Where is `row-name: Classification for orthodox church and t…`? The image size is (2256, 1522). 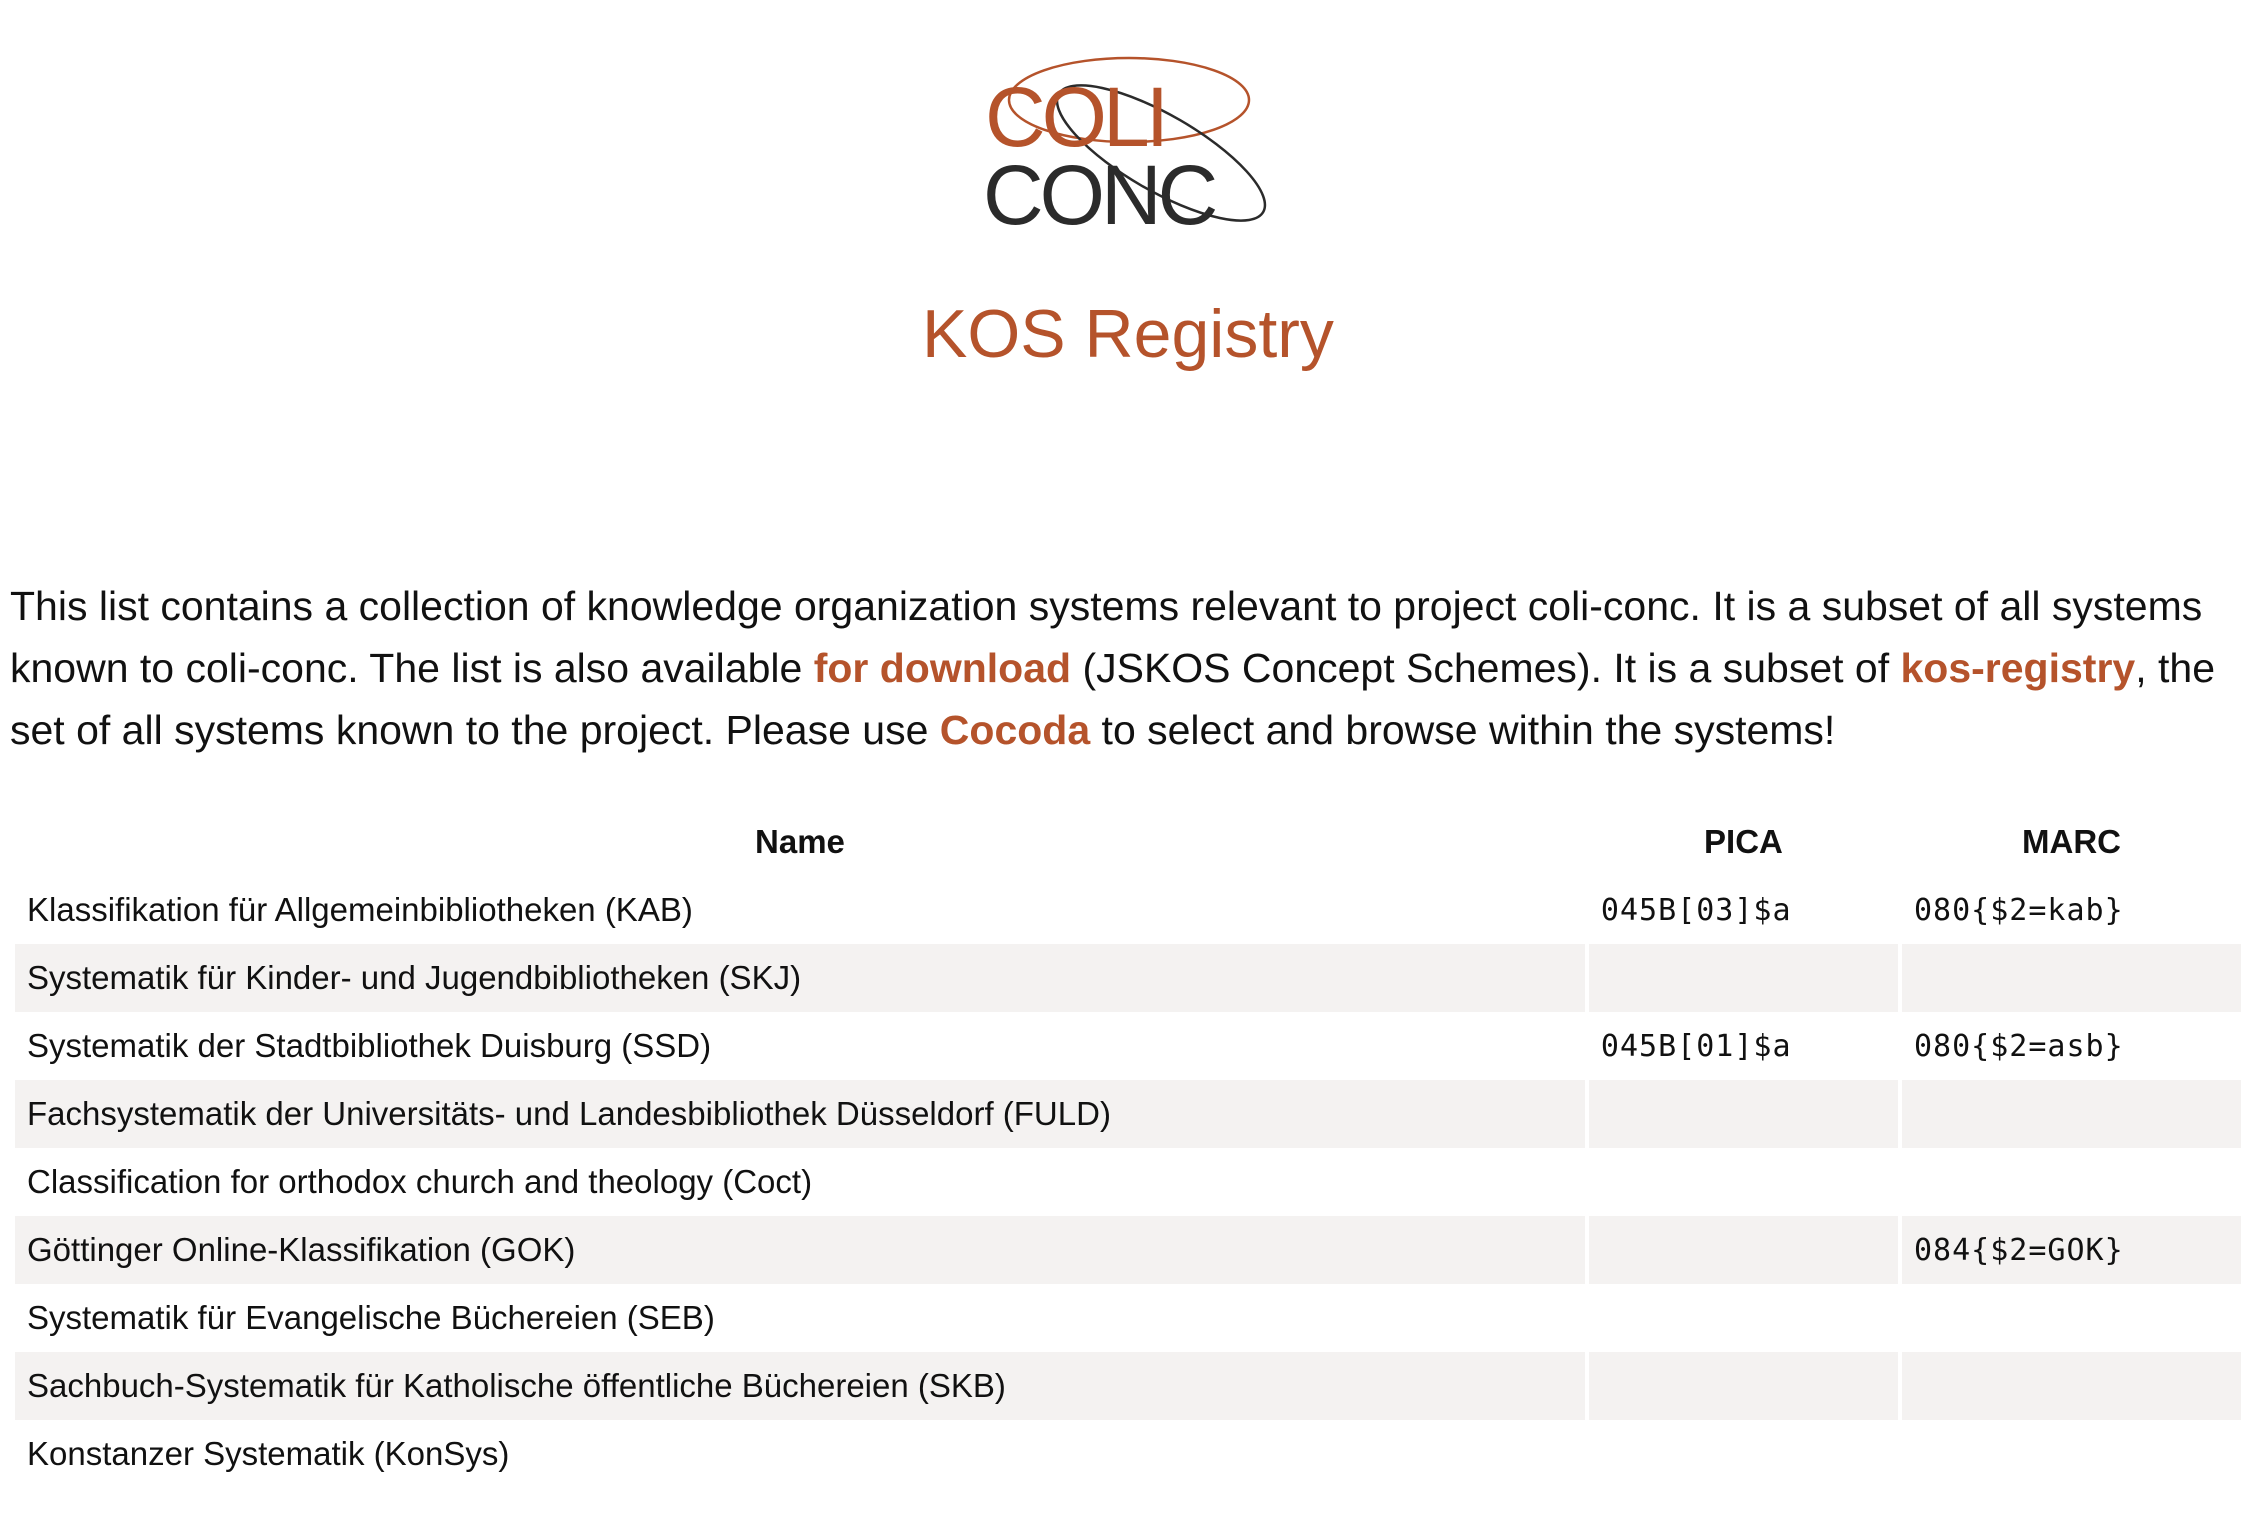
row-name: Classification for orthodox church and t… is located at coordinates (420, 1181).